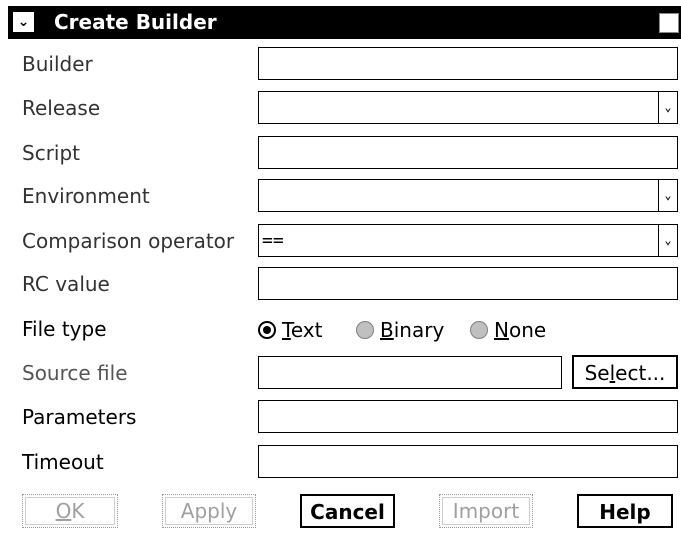  Describe the element at coordinates (267, 330) in the screenshot. I see `radio-selected-icon` at that location.